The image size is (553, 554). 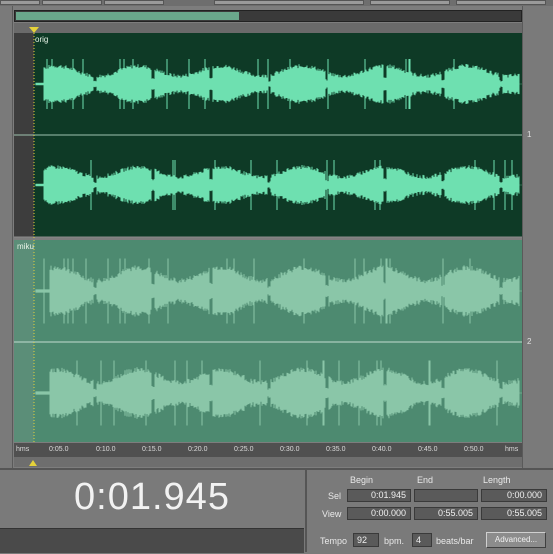 I want to click on sel-begin-field: 0:01.945, so click(x=379, y=495).